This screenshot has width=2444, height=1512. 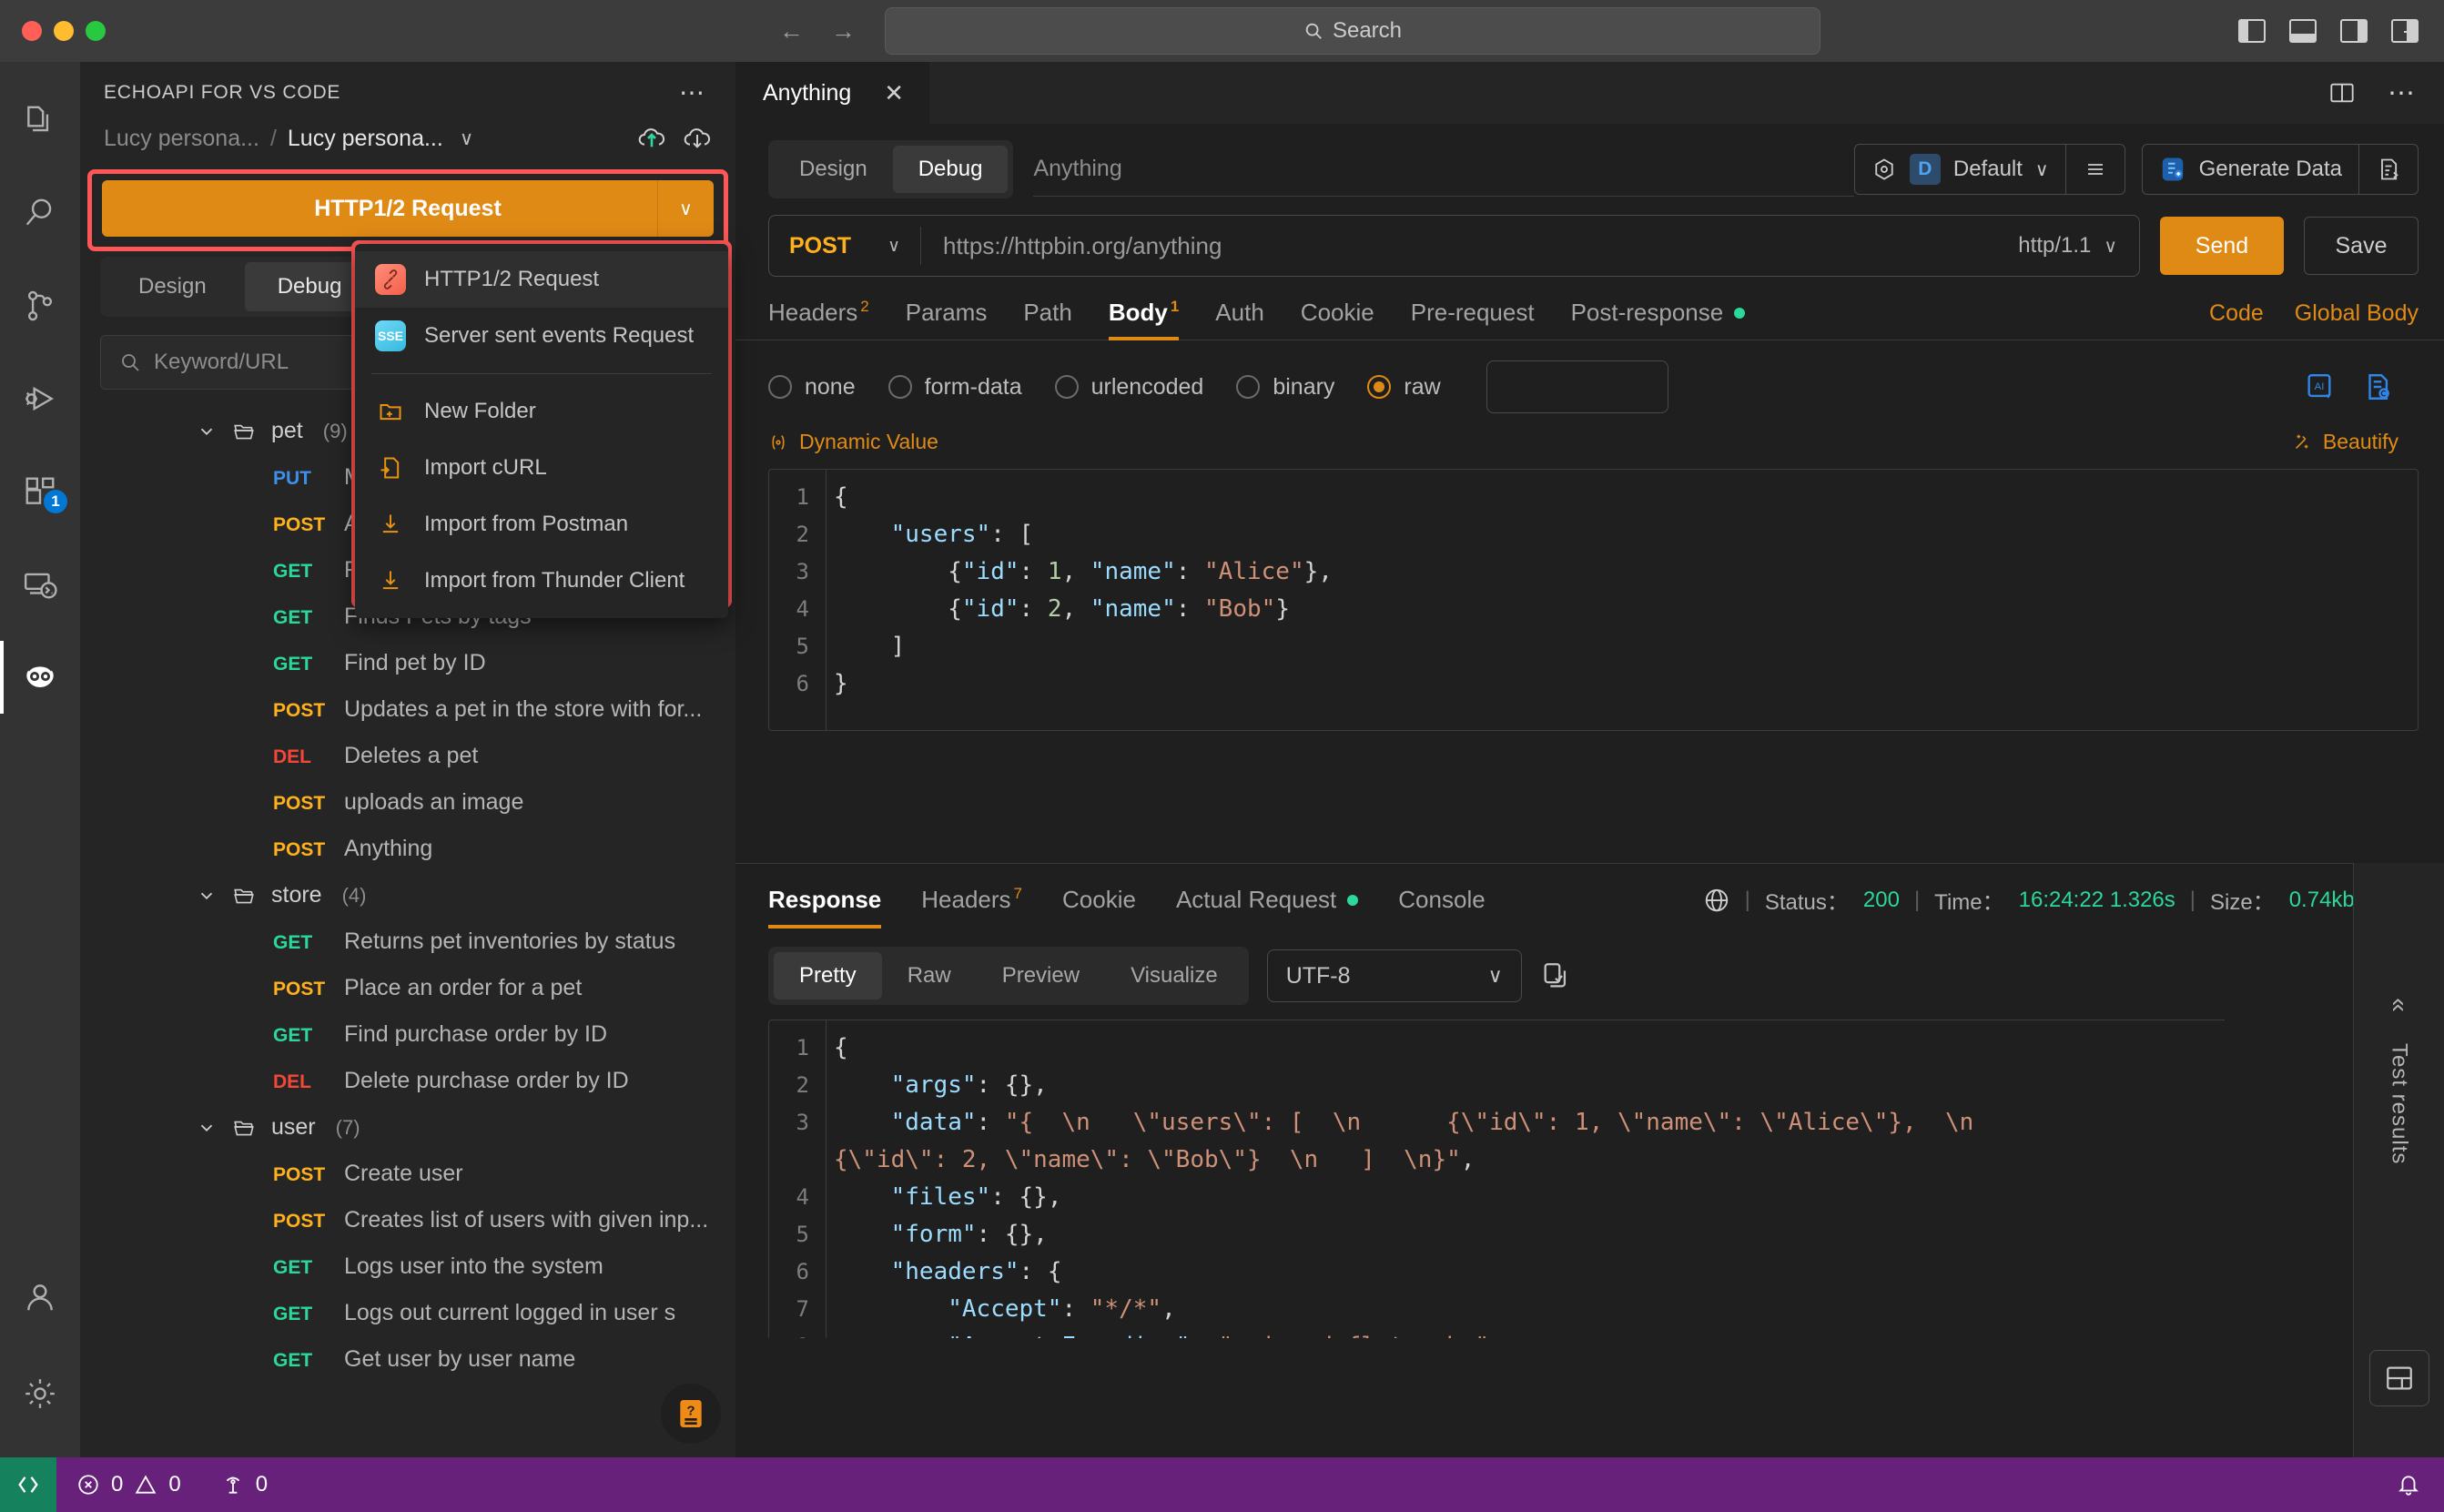 What do you see at coordinates (2319, 386) in the screenshot?
I see `ai-generate-icon: AI` at bounding box center [2319, 386].